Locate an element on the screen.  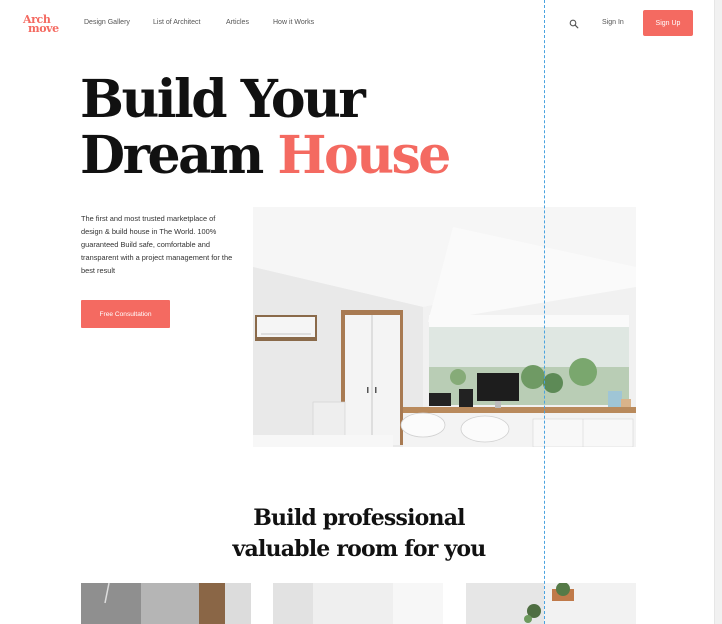
hero-title-line-2: Dream is located at coordinates (179, 155).